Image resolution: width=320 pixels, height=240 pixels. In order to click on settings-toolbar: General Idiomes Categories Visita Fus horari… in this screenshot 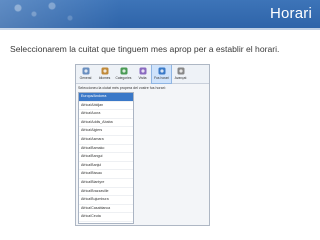, I will do `click(142, 74)`.